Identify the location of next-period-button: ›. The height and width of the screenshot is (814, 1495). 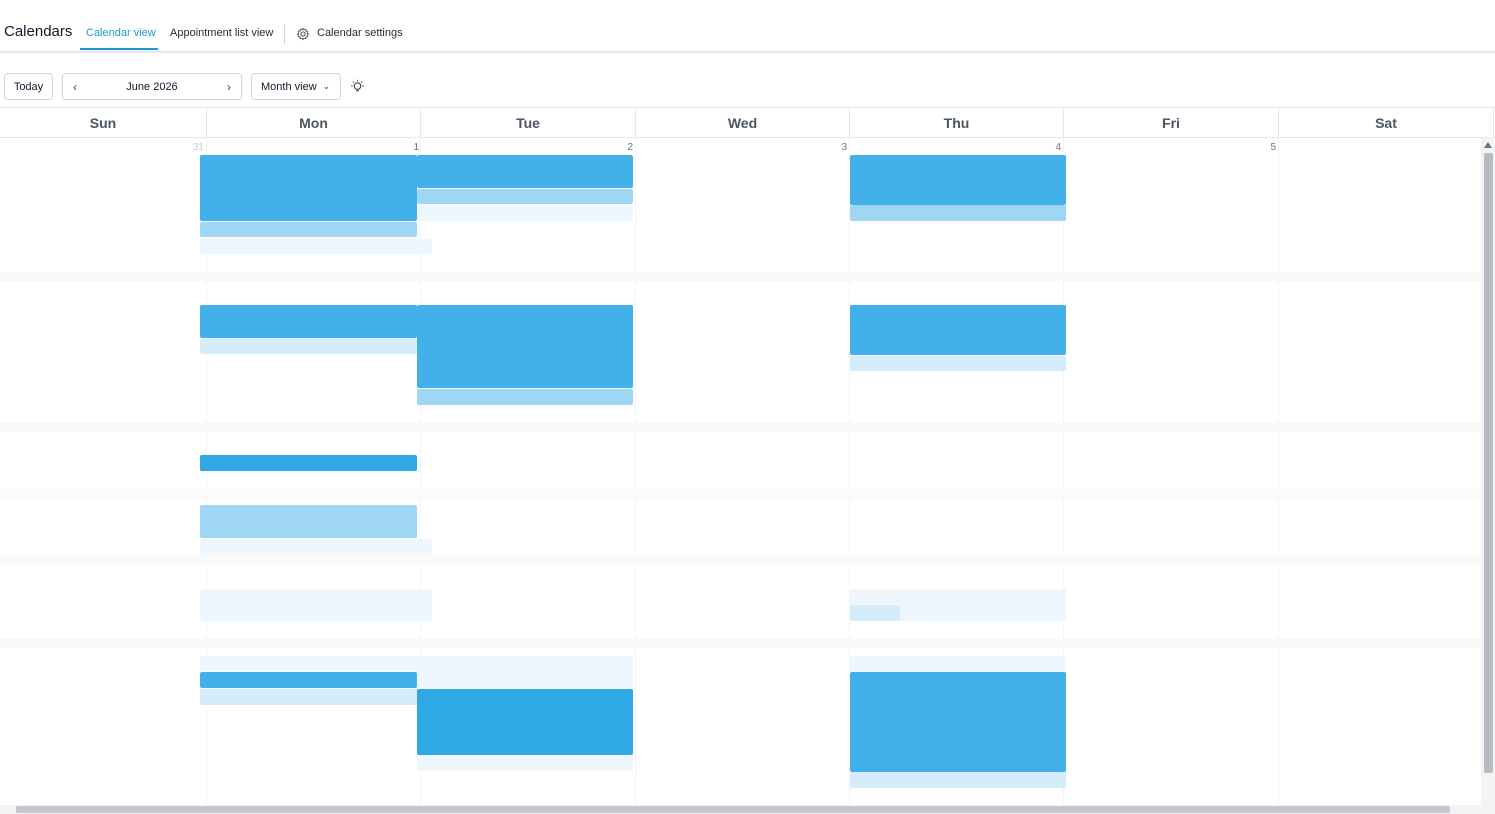
(229, 87).